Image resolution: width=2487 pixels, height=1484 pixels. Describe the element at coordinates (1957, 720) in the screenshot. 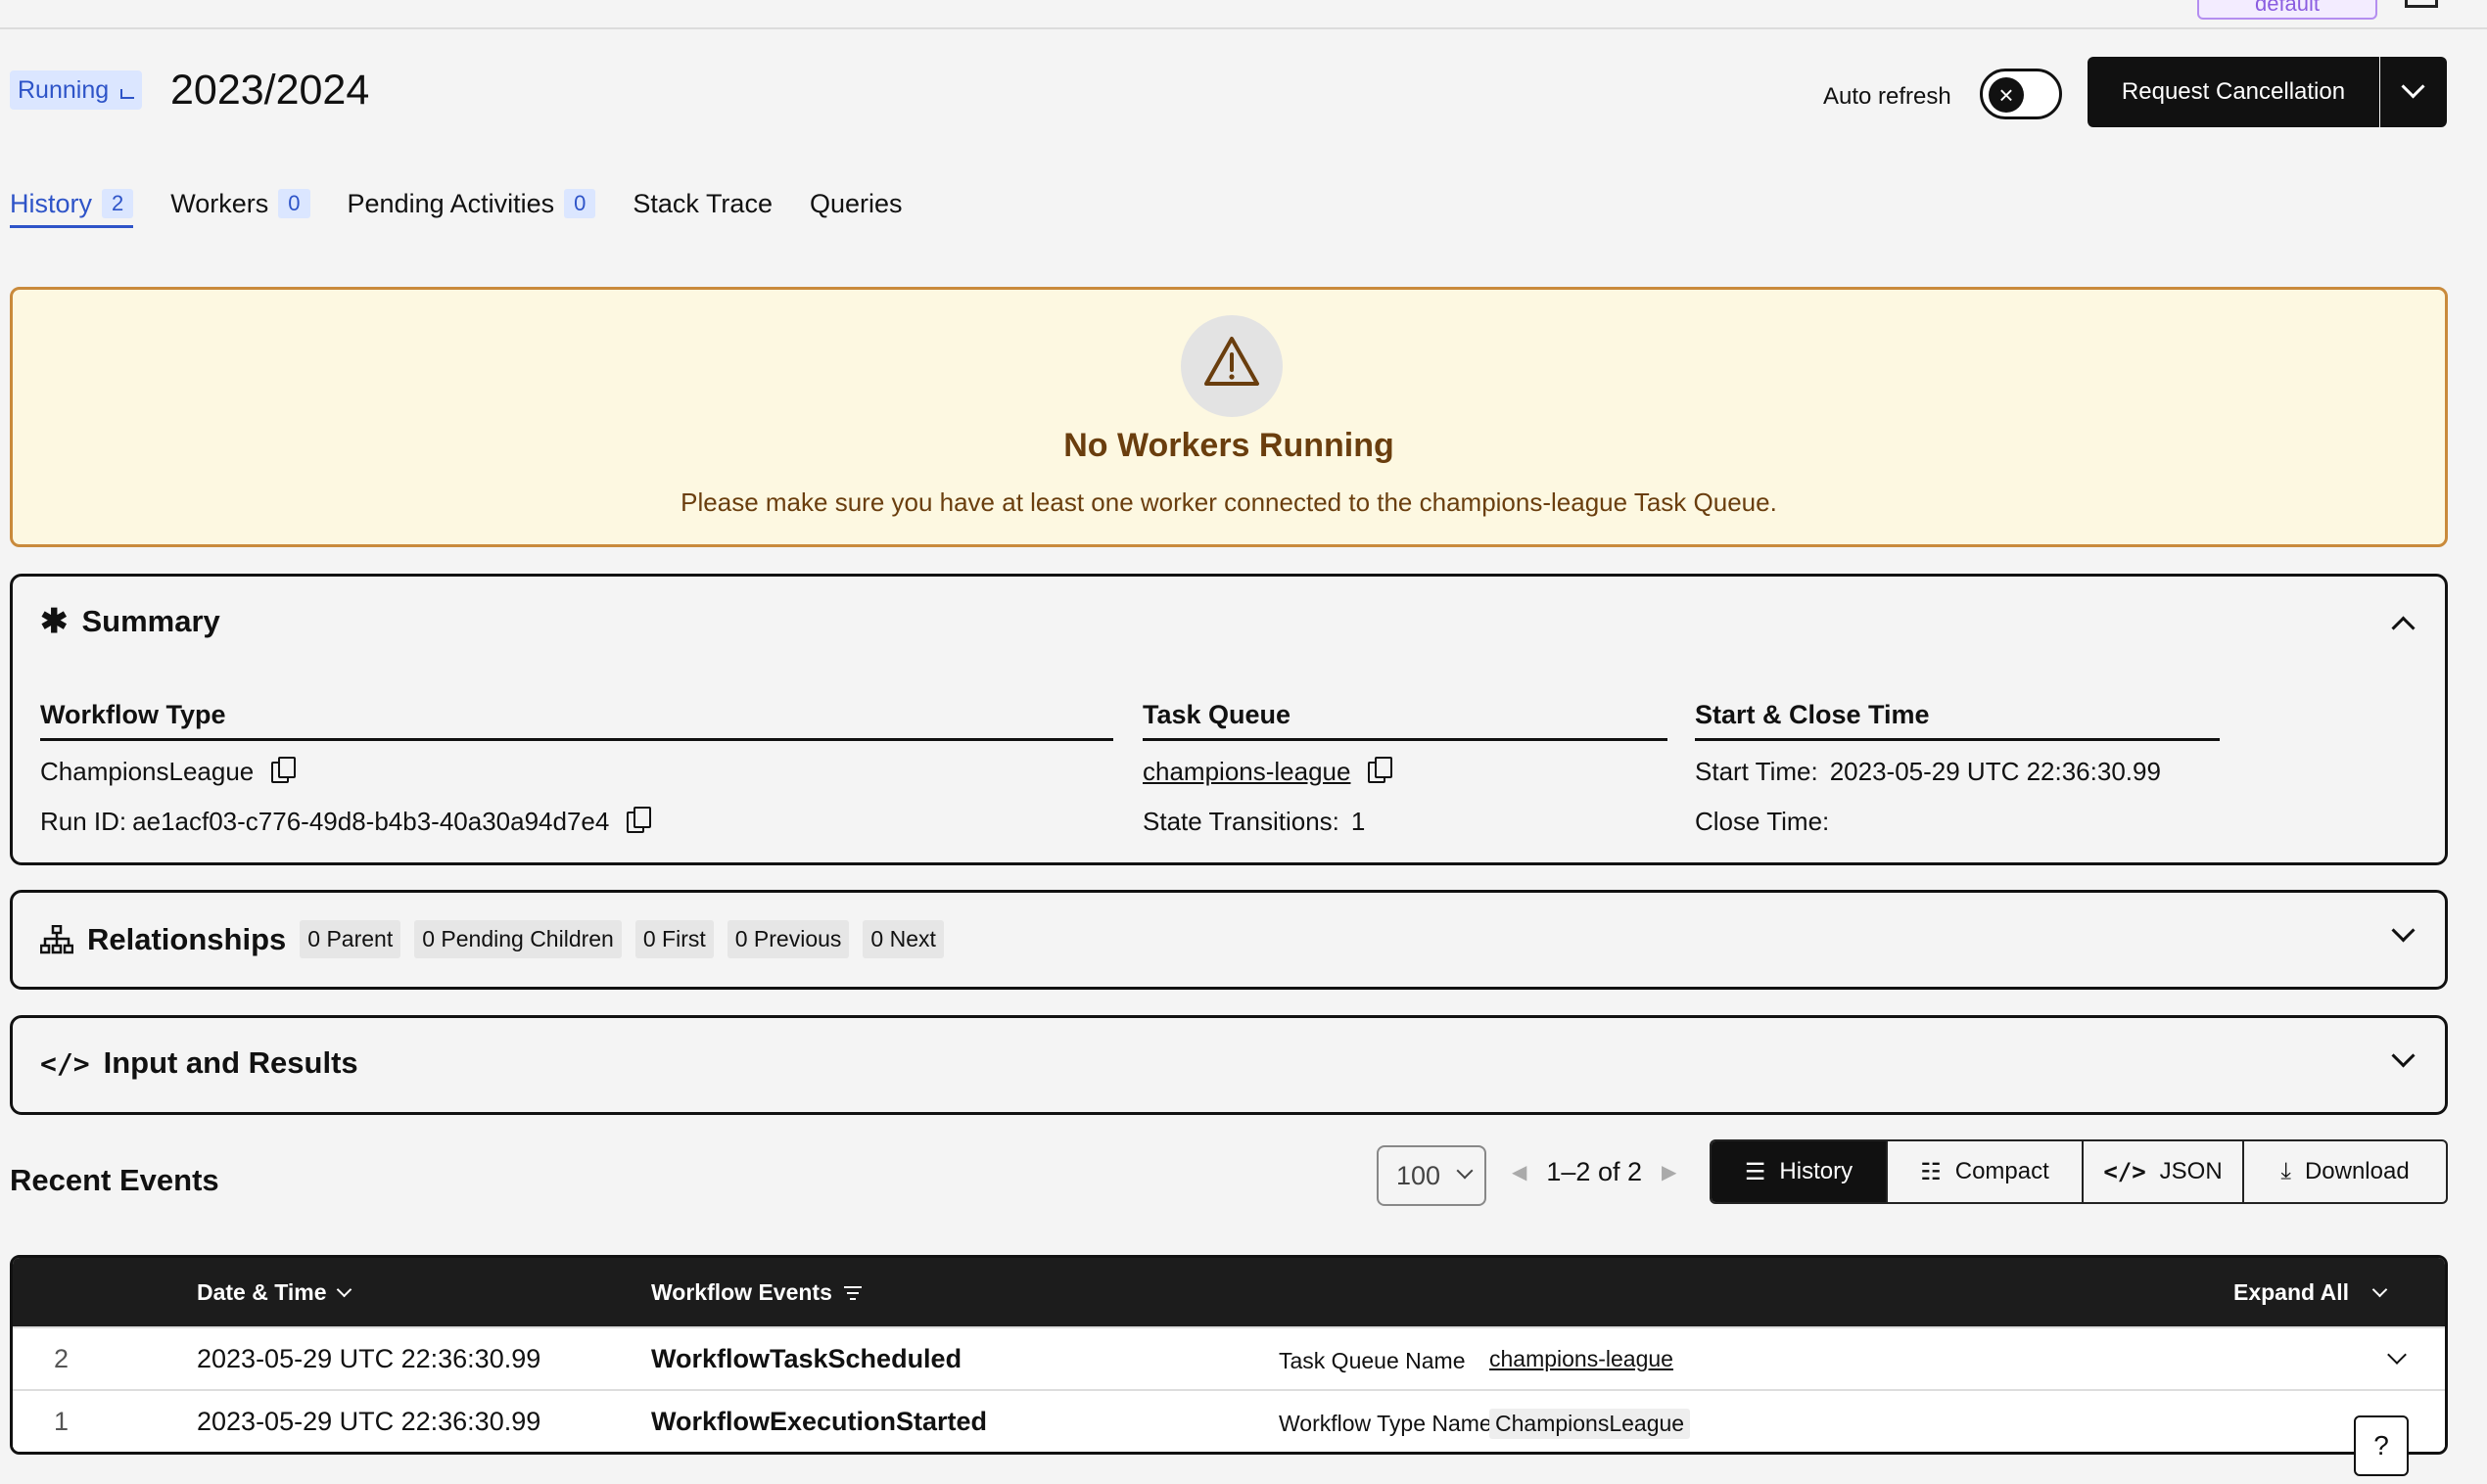

I see `time-heading: Start & Close Time` at that location.